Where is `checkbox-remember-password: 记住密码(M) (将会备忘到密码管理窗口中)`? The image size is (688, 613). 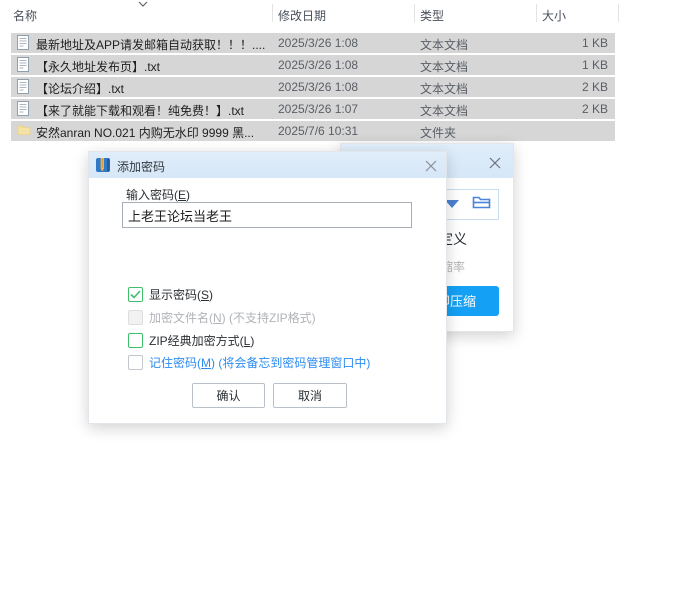 checkbox-remember-password: 记住密码(M) (将会备忘到密码管理窗口中) is located at coordinates (249, 362).